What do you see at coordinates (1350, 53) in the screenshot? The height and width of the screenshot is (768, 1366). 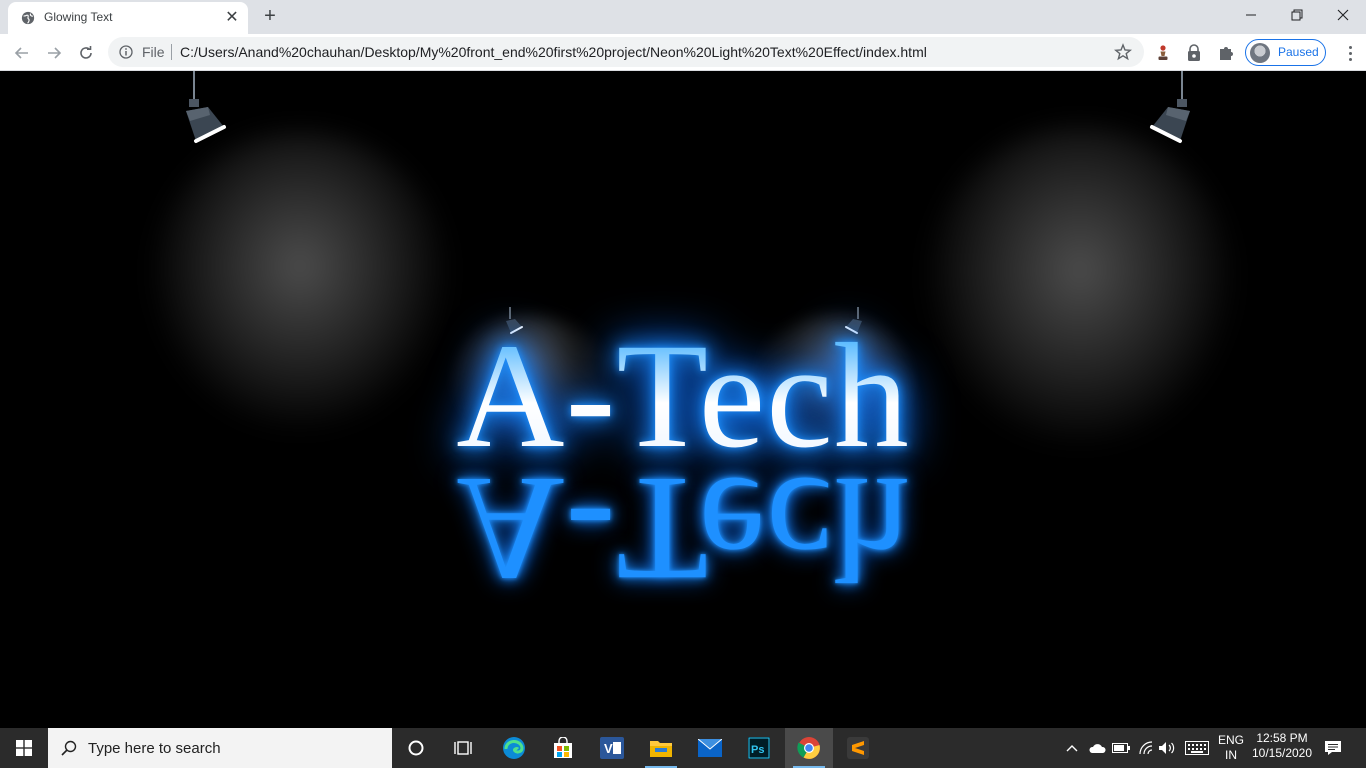 I see `three-dots-icon` at bounding box center [1350, 53].